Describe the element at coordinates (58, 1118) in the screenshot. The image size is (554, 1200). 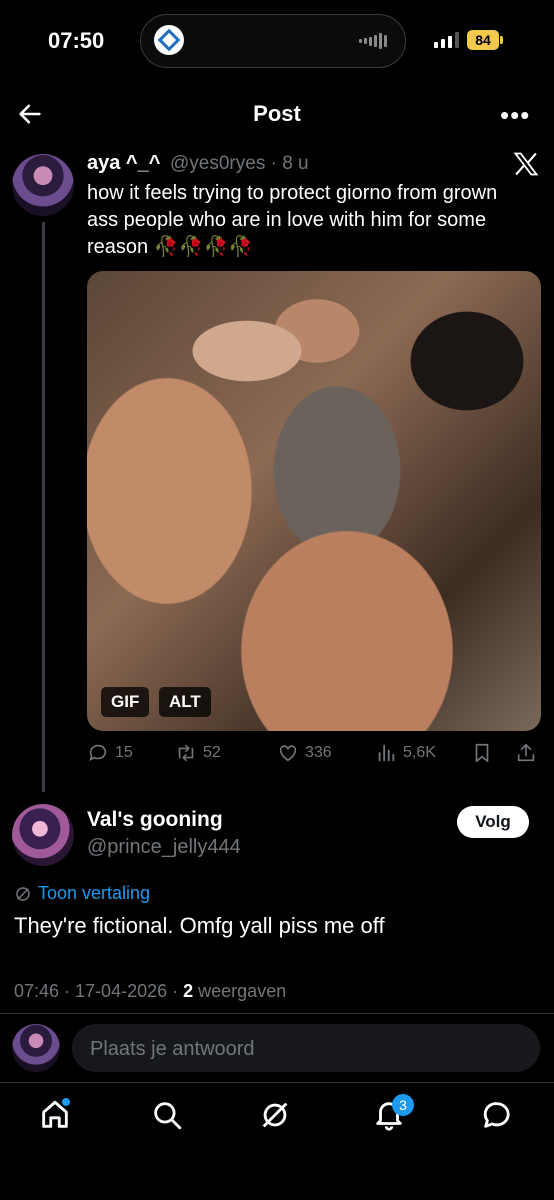
I see `nav-home` at that location.